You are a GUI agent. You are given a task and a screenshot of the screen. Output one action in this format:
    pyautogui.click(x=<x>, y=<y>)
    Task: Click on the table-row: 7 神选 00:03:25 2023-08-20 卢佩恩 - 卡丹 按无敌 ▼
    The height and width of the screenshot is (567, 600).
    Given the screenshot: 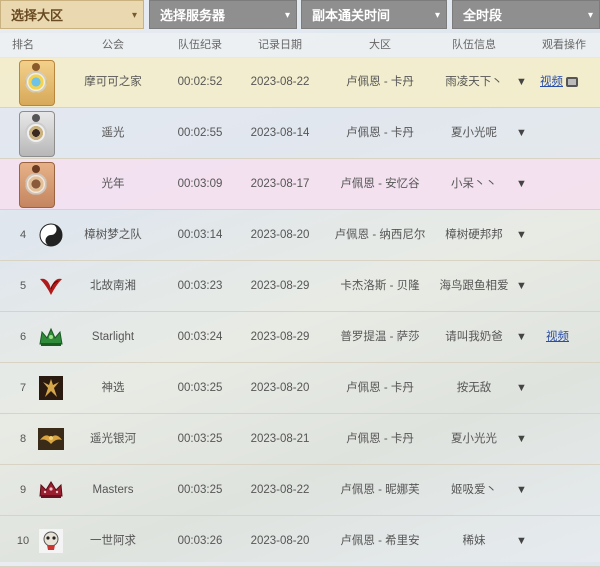 What is the action you would take?
    pyautogui.click(x=300, y=388)
    